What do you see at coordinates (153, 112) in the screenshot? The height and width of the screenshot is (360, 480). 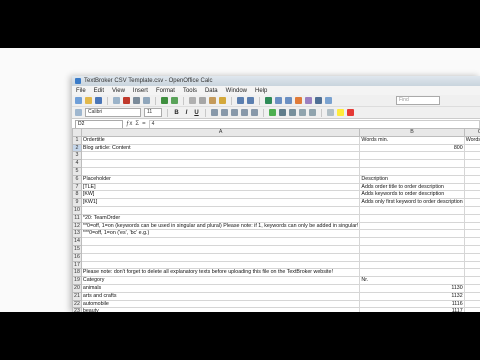 I see `font-size-combo: 11` at bounding box center [153, 112].